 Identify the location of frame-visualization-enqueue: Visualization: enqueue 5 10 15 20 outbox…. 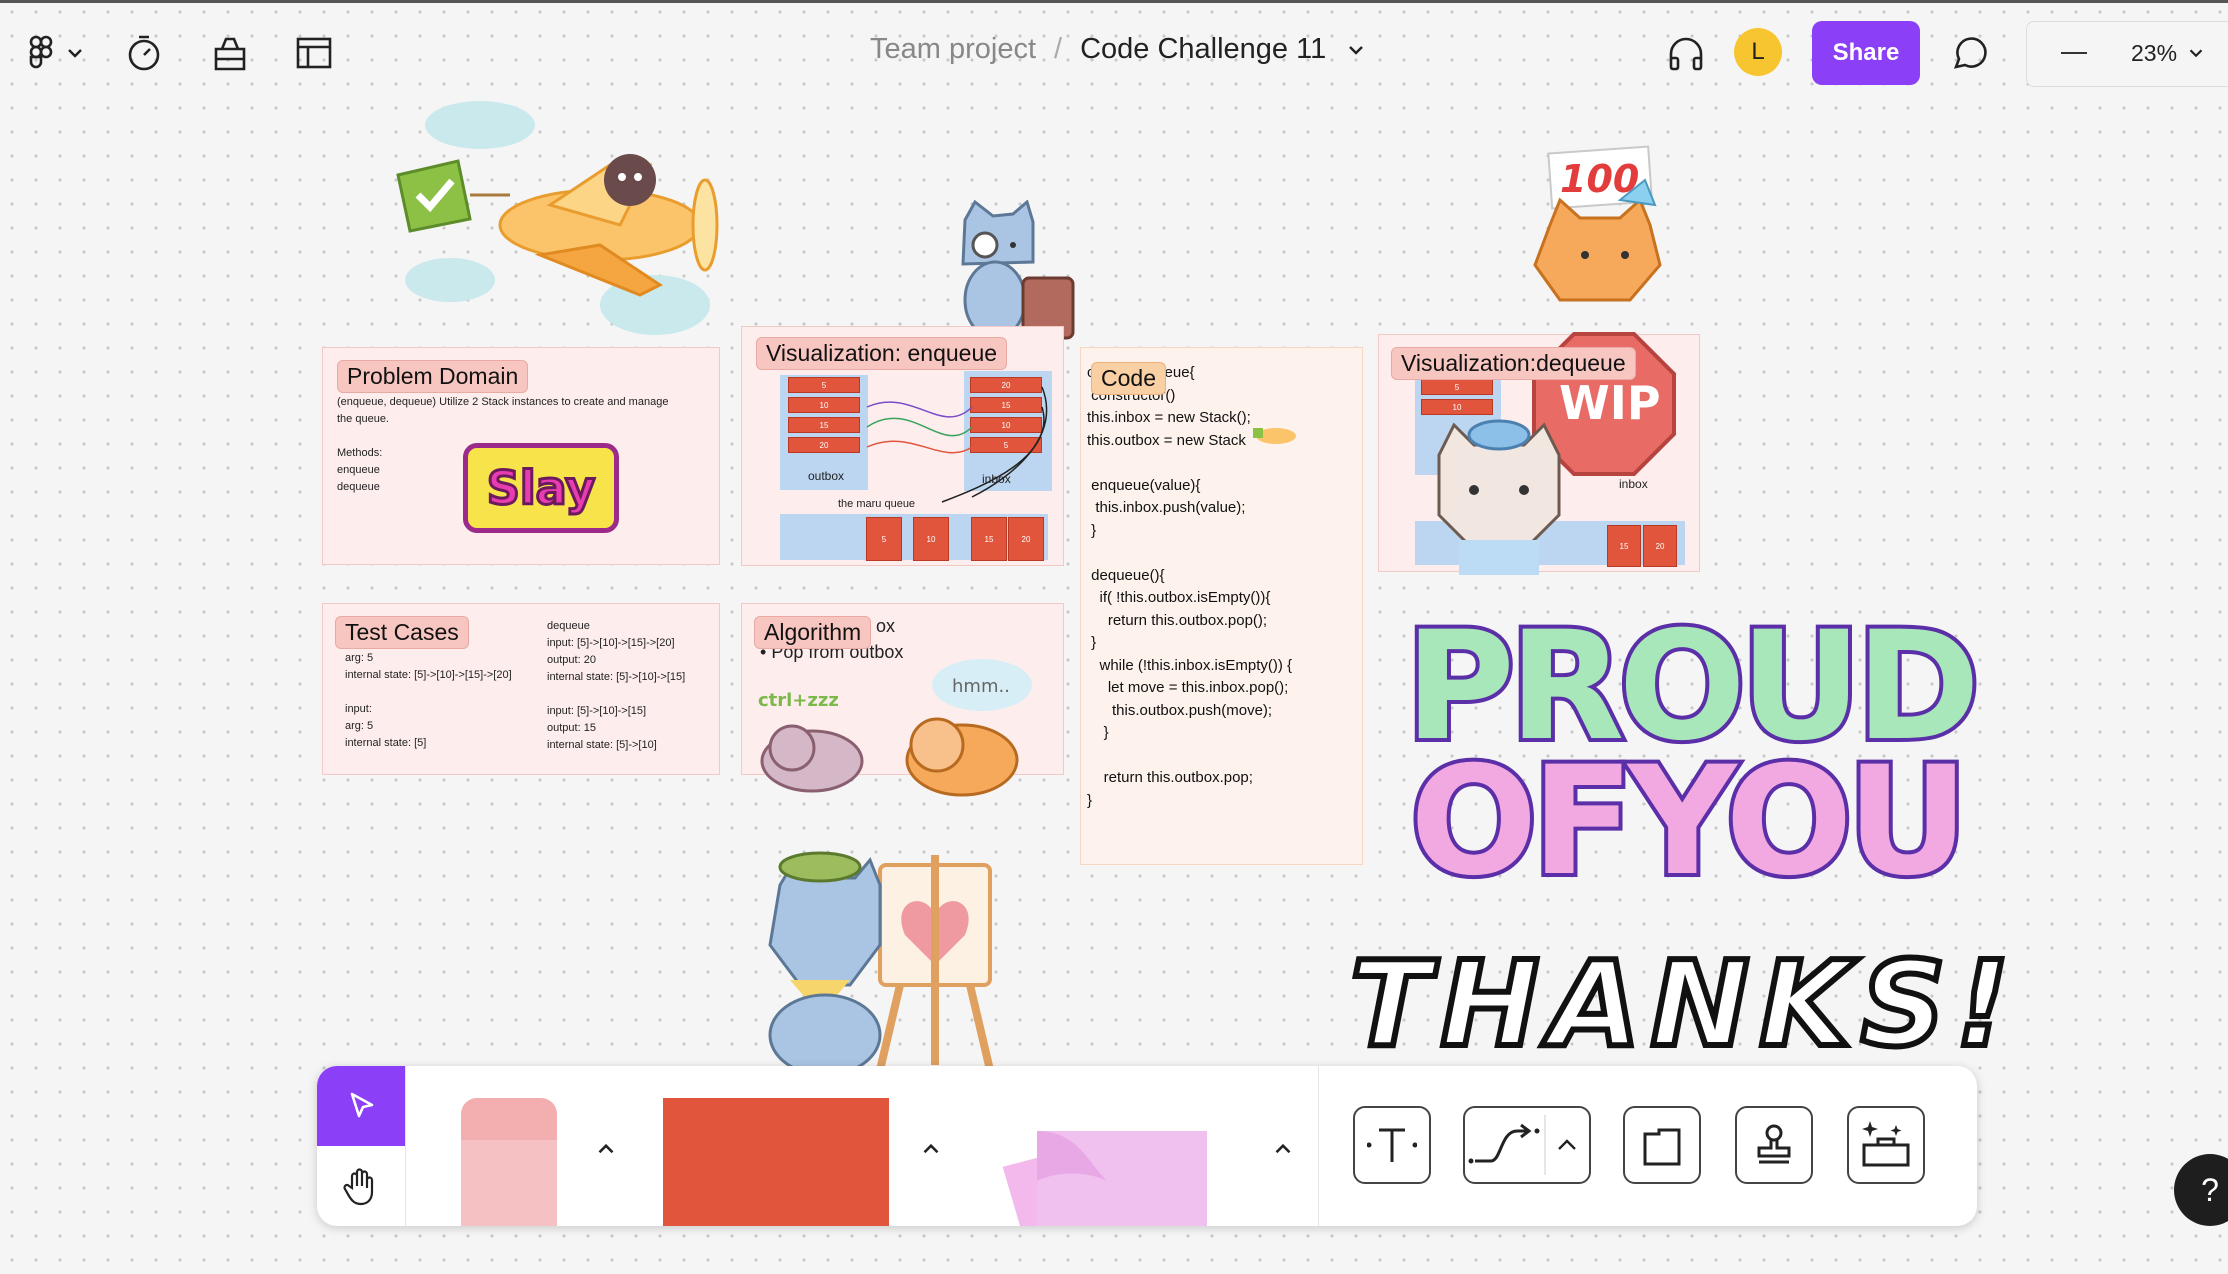
(902, 446).